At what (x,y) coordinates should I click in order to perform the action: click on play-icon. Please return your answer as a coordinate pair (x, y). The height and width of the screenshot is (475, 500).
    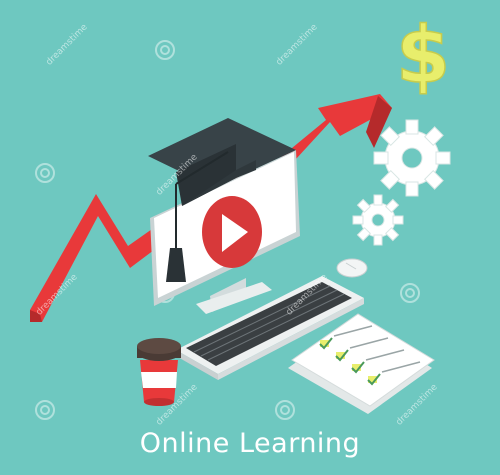
    Looking at the image, I should click on (232, 232).